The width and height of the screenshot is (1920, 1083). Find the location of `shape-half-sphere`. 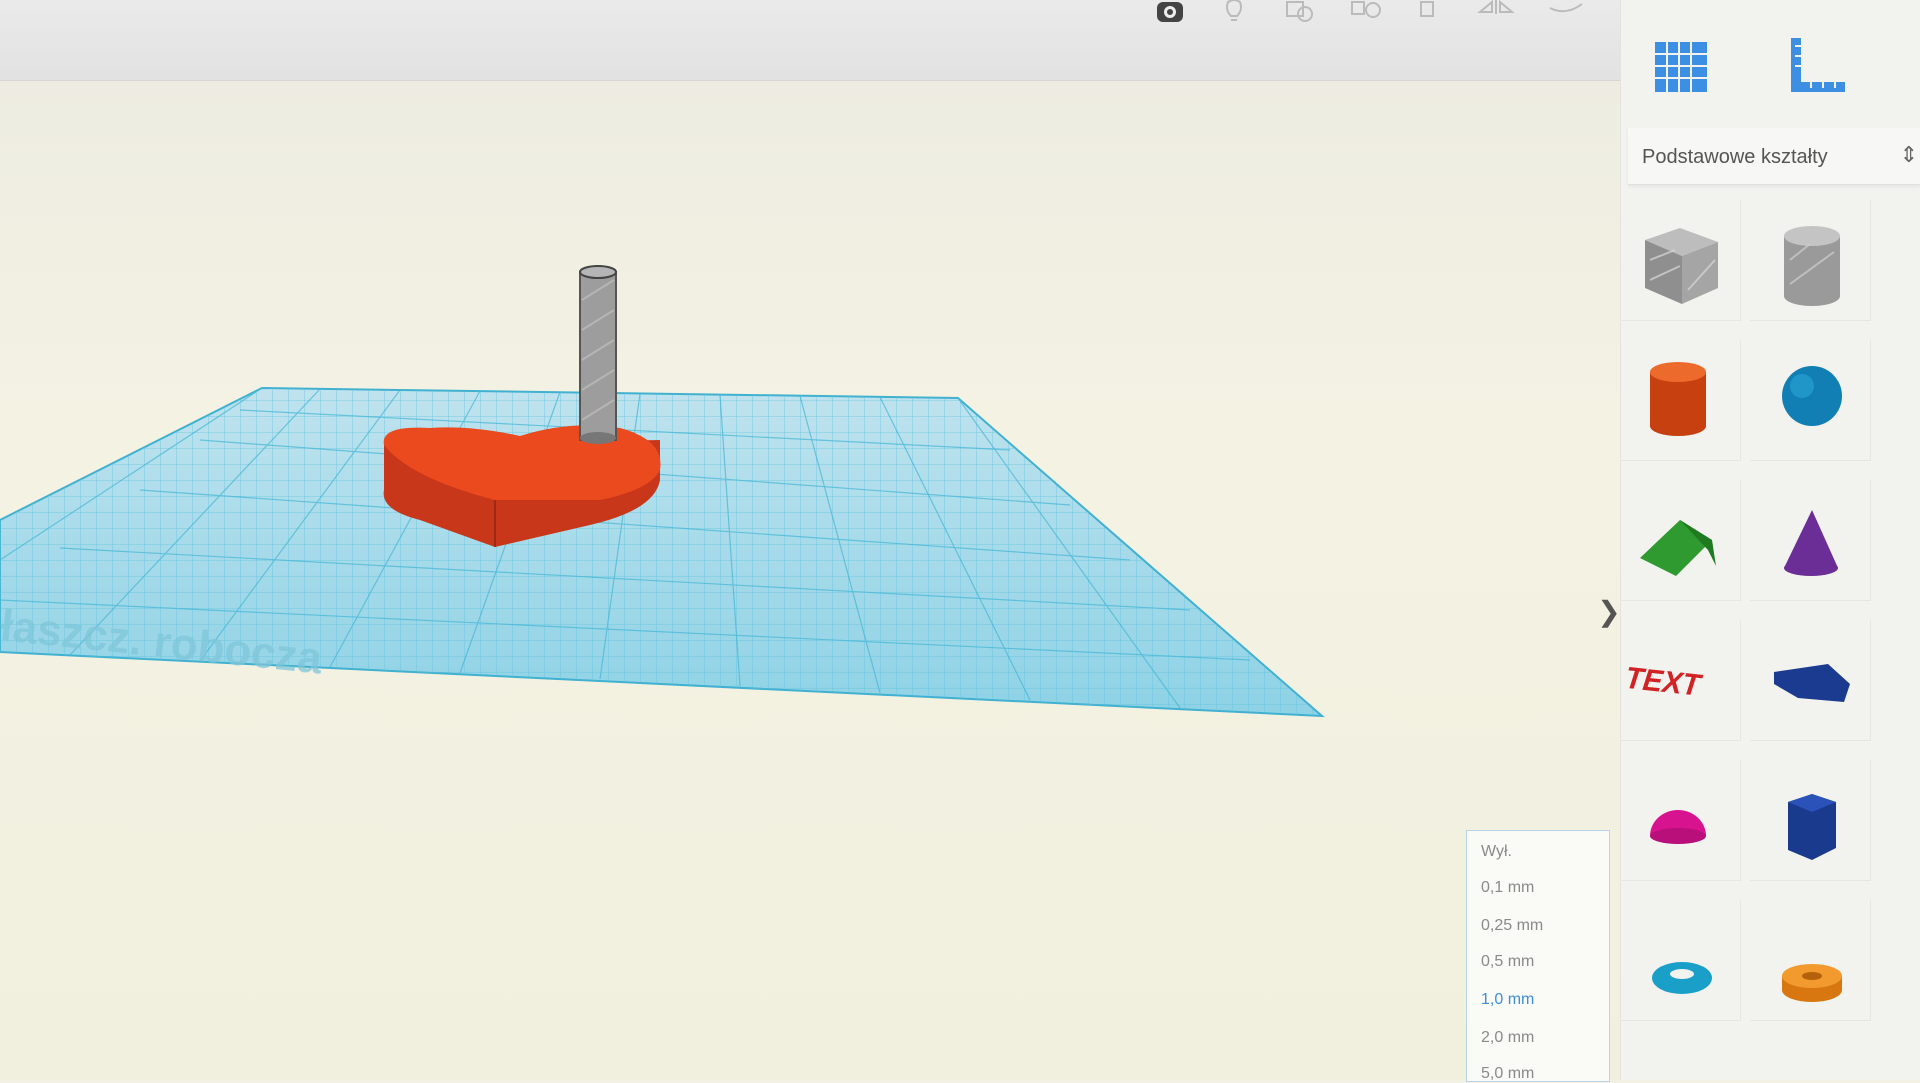

shape-half-sphere is located at coordinates (1680, 820).